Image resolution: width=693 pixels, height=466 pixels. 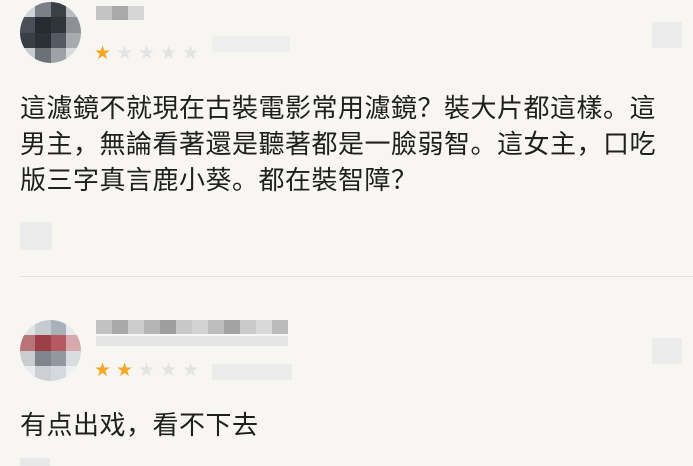 I want to click on divider, so click(x=356, y=276).